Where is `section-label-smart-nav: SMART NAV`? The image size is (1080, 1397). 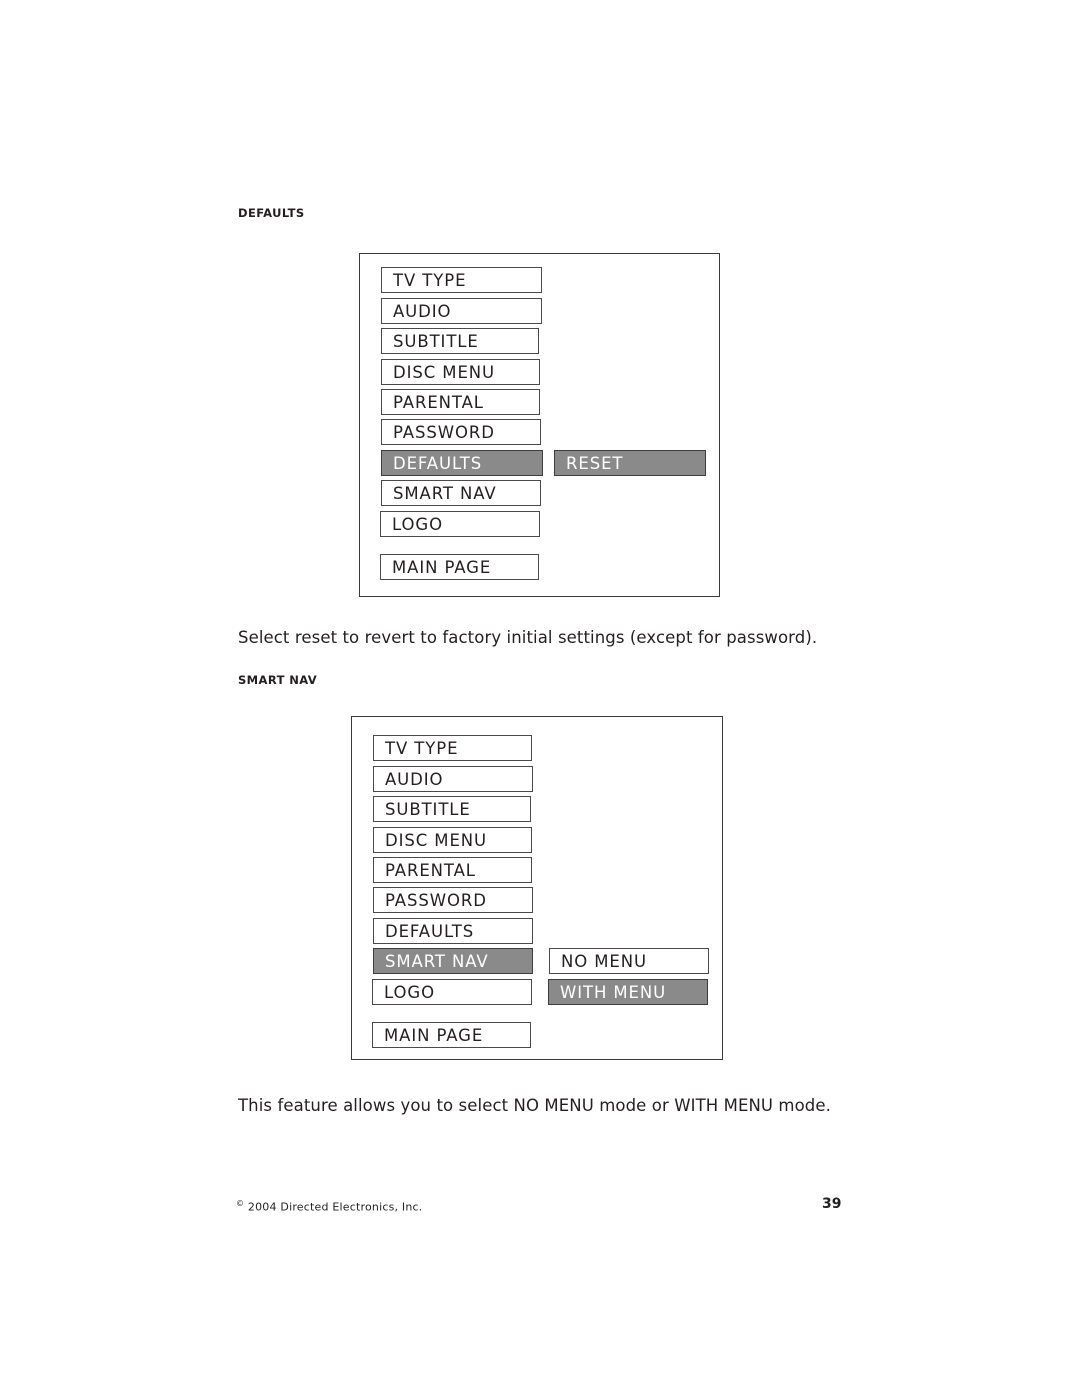 section-label-smart-nav: SMART NAV is located at coordinates (278, 680).